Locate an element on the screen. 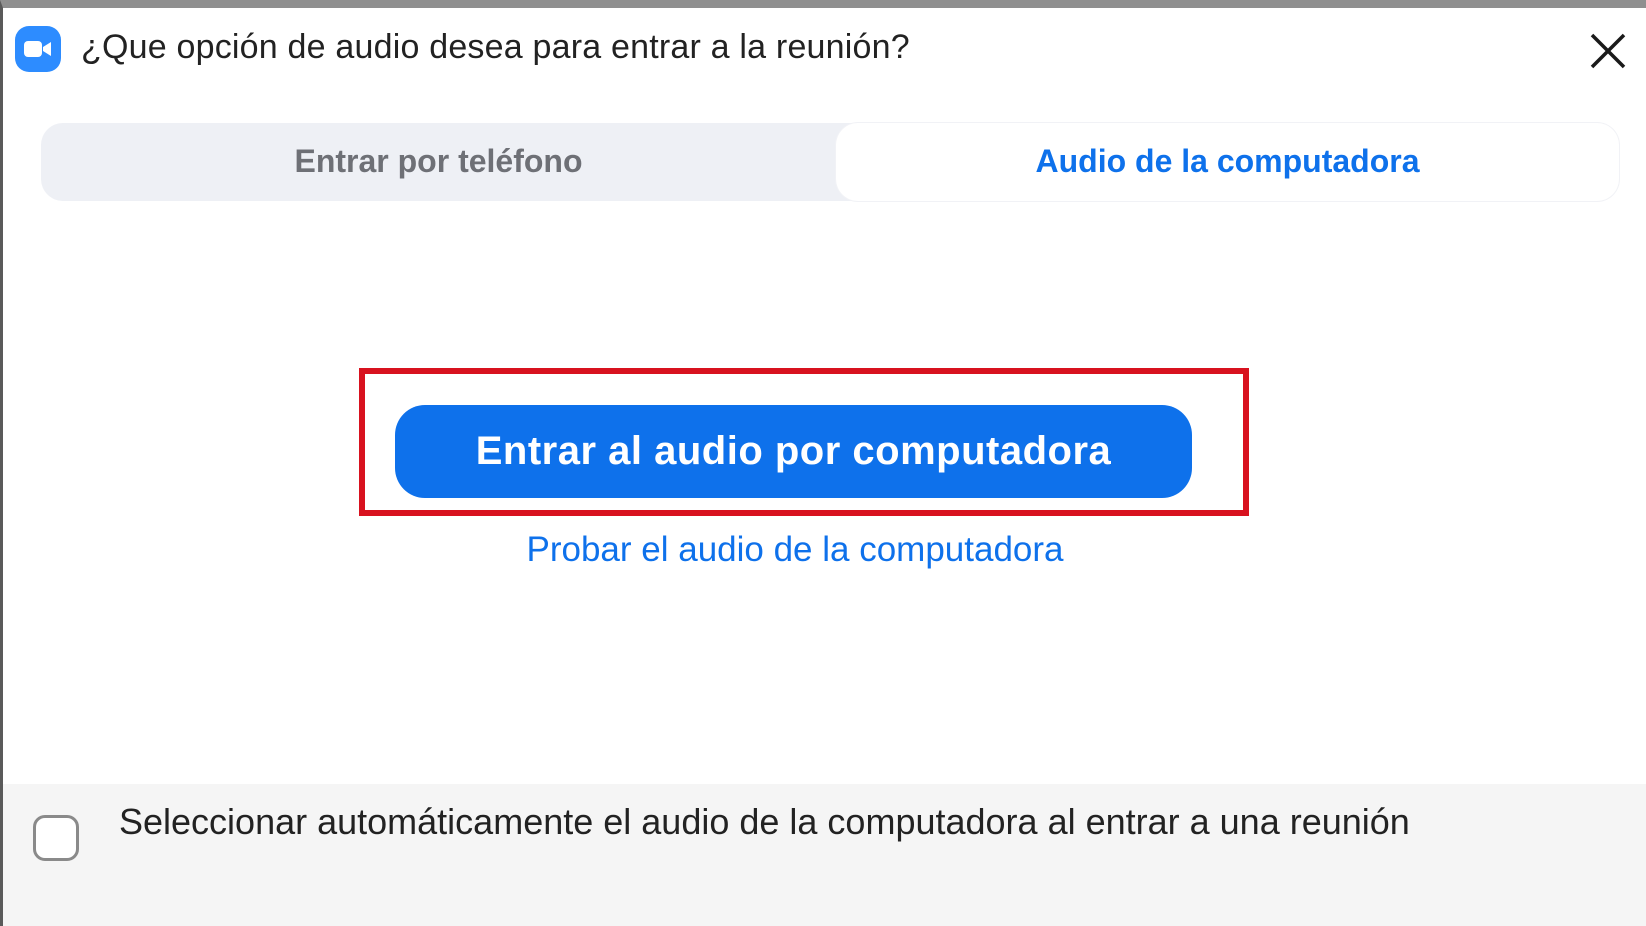 The height and width of the screenshot is (926, 1646). auto-select-checkbox is located at coordinates (56, 838).